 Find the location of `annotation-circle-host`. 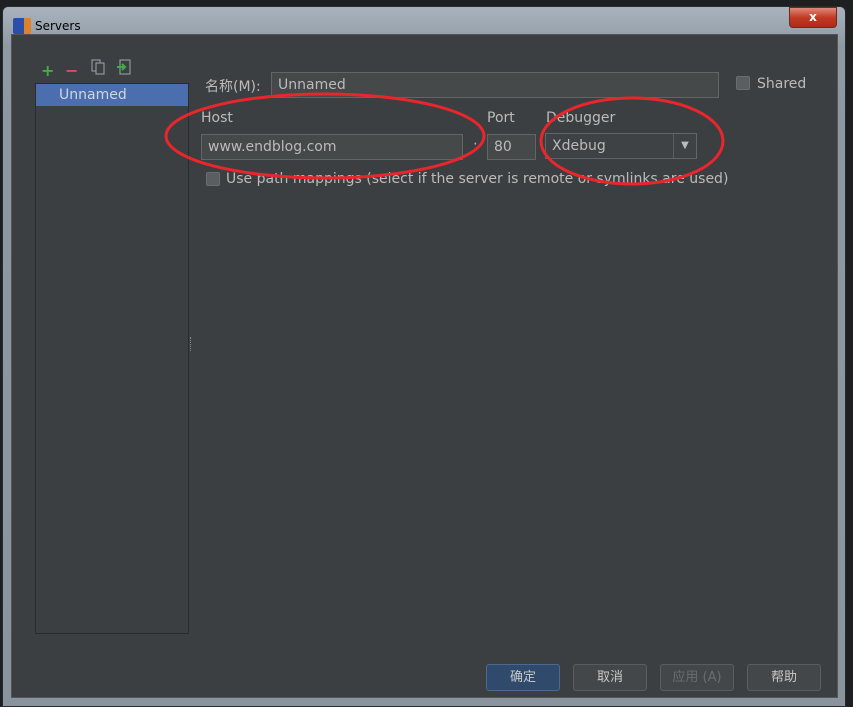

annotation-circle-host is located at coordinates (325, 136).